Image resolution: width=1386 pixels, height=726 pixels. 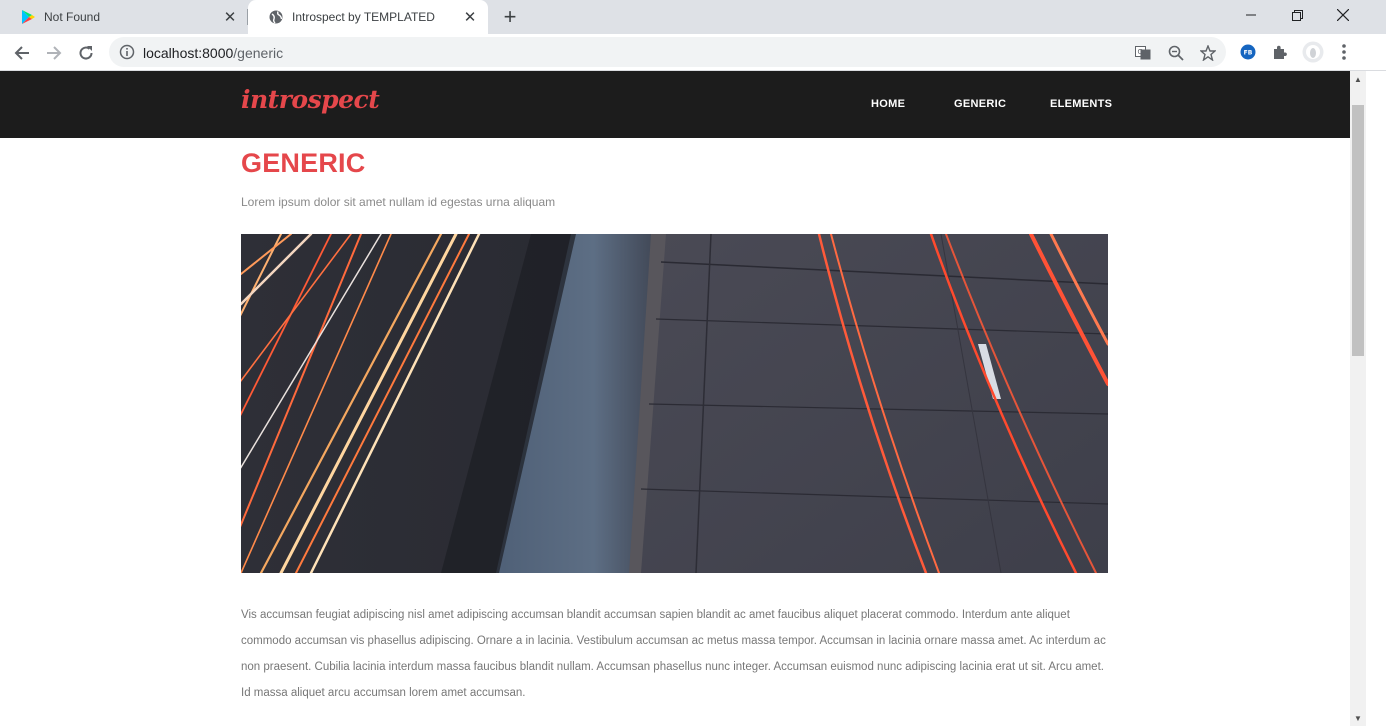 I want to click on extensions-puzzle-icon, so click(x=1280, y=52).